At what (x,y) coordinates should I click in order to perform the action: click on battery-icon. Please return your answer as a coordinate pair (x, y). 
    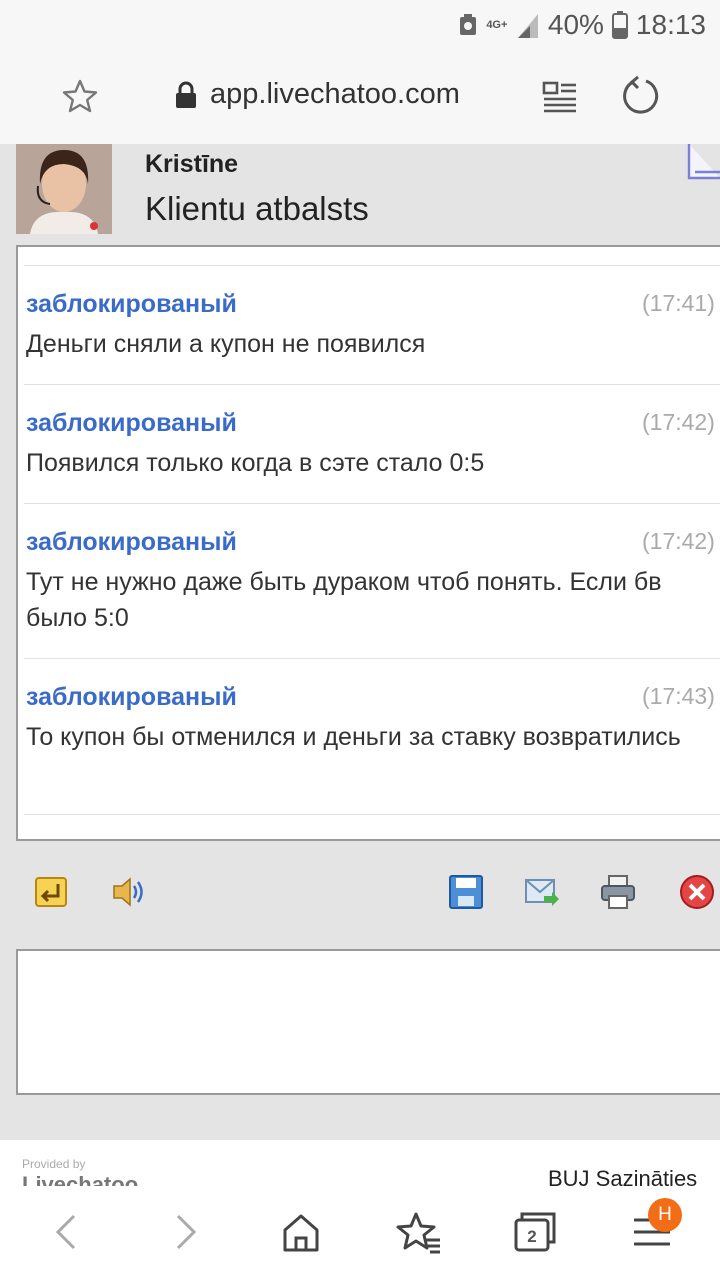
    Looking at the image, I should click on (619, 25).